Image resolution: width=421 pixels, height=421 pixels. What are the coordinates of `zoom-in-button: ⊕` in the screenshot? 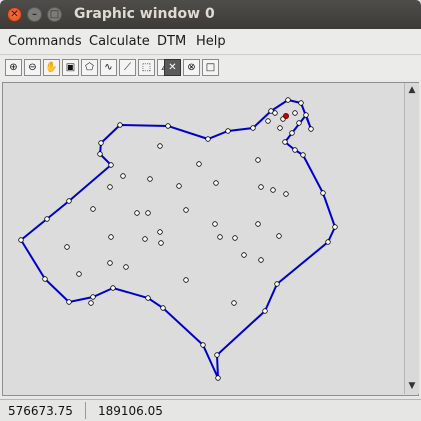 It's located at (13, 67).